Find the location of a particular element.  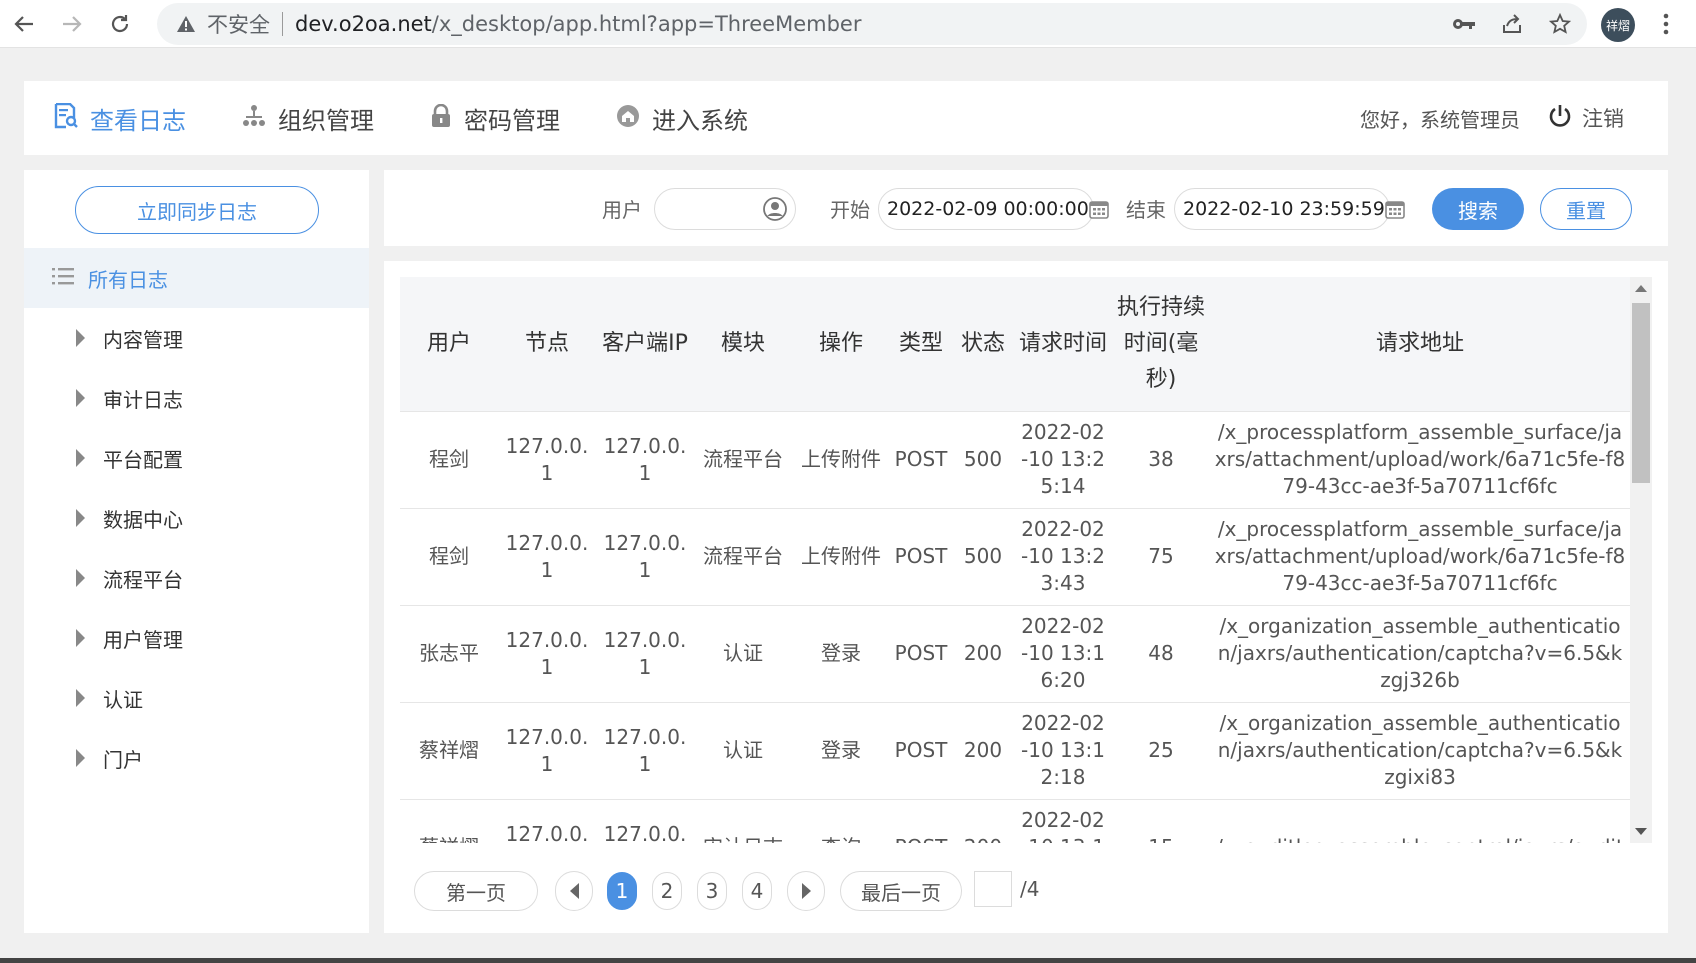

sidebar-item-label: 平台配置 is located at coordinates (143, 459).